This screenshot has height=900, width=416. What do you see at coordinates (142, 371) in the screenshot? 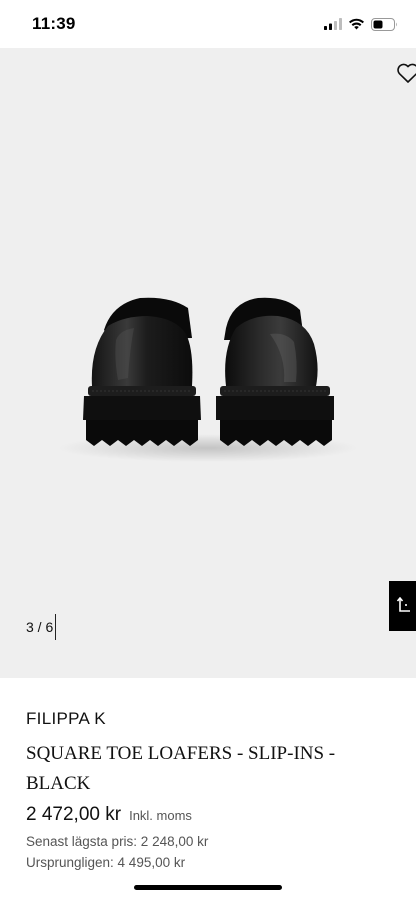
I see `left-shoe` at bounding box center [142, 371].